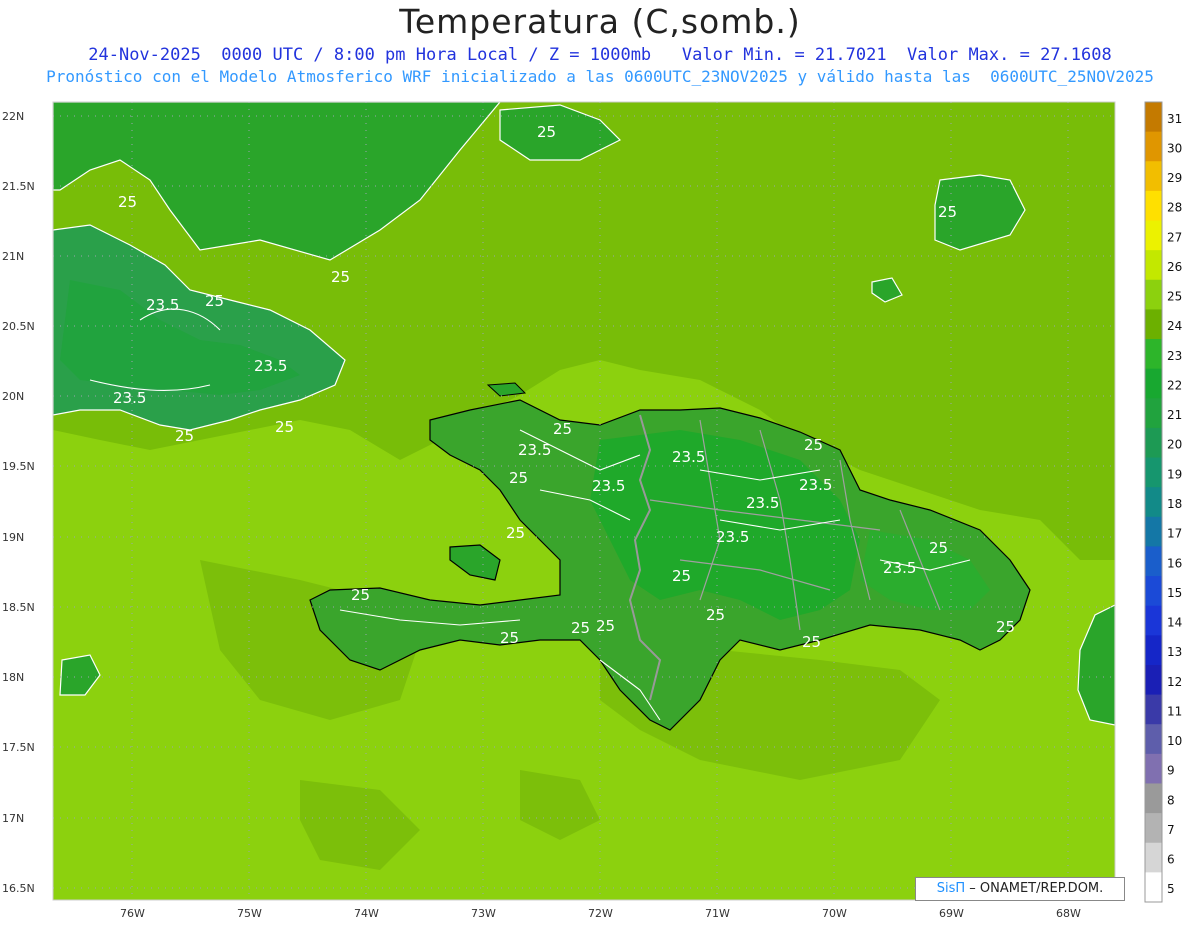  What do you see at coordinates (483, 913) in the screenshot?
I see `lon-label: 73W` at bounding box center [483, 913].